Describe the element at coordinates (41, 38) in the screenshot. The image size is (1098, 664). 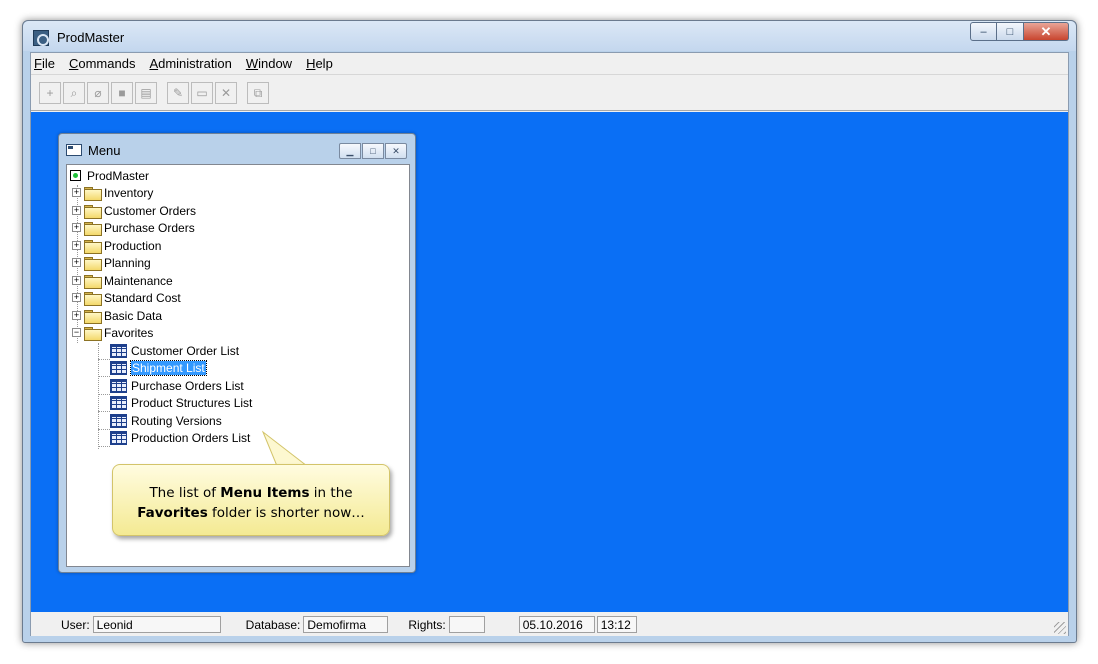
I see `app-icon` at that location.